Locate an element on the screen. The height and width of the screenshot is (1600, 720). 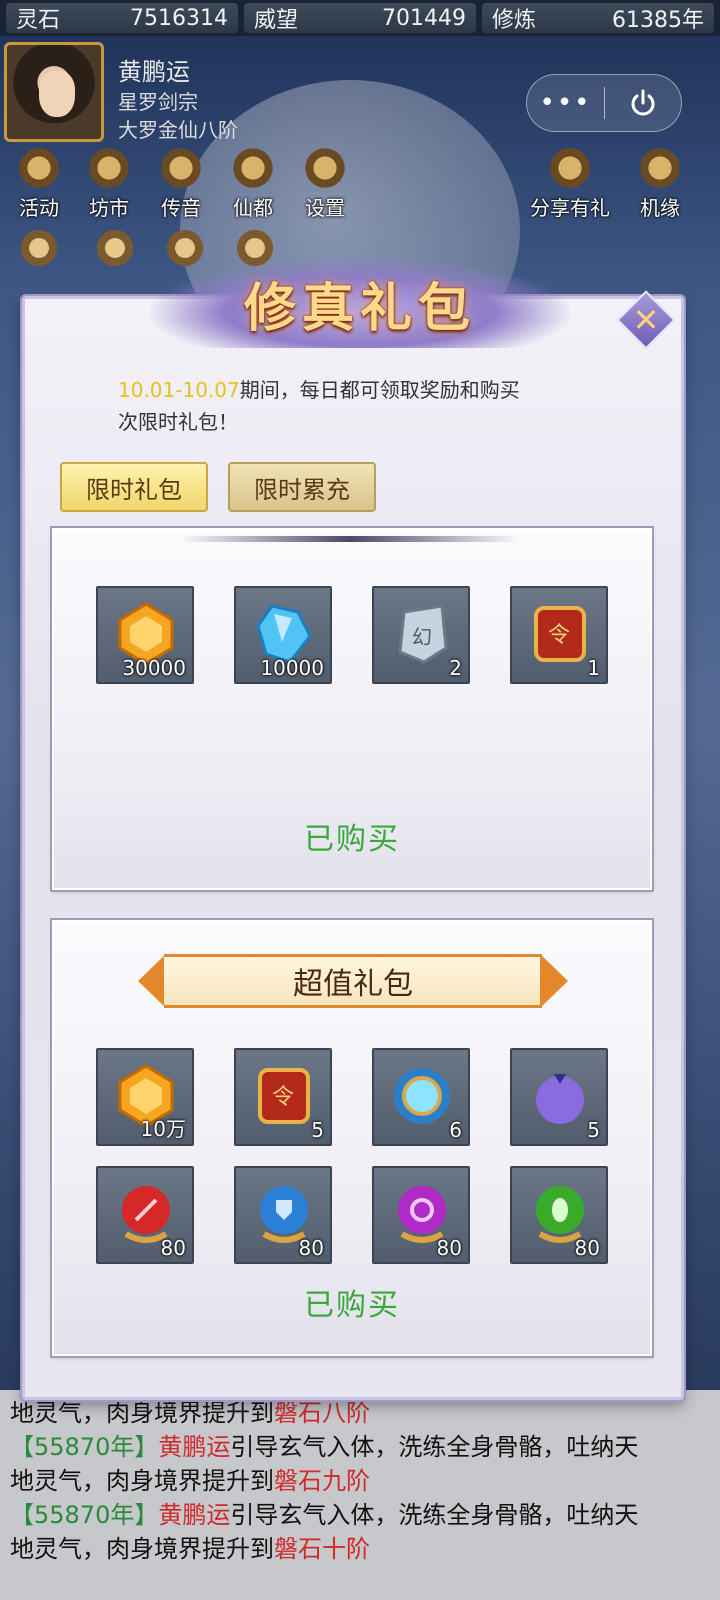
gear-icon is located at coordinates (325, 168).